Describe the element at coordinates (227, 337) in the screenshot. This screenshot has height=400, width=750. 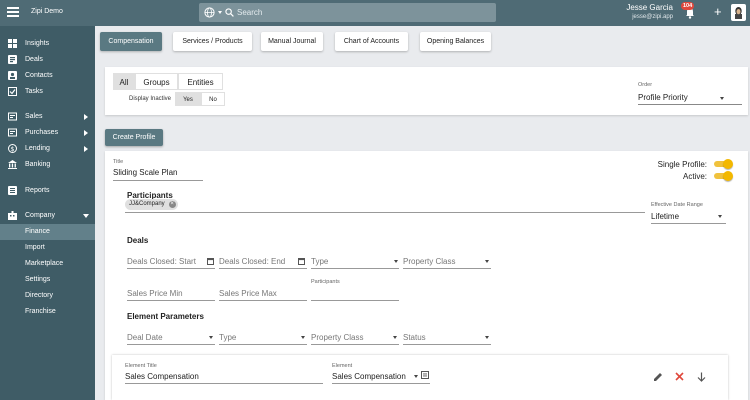
I see `param-type-select: Type` at that location.